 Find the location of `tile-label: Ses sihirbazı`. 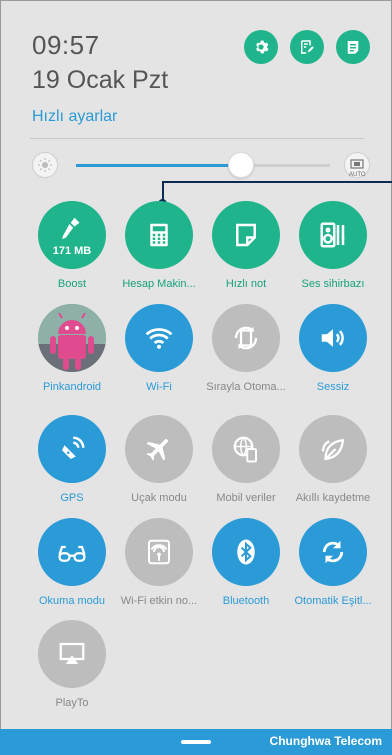

tile-label: Ses sihirbazı is located at coordinates (333, 284).